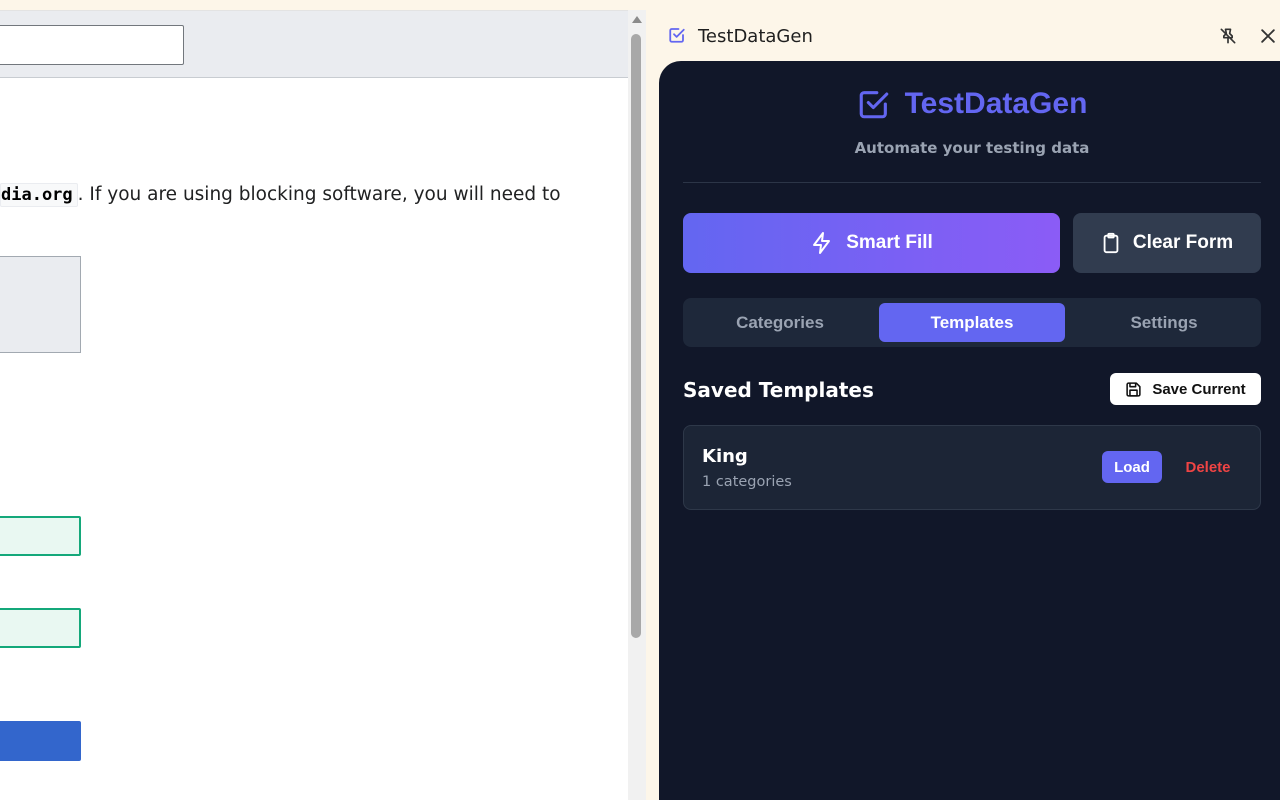  What do you see at coordinates (972, 182) in the screenshot?
I see `divider` at bounding box center [972, 182].